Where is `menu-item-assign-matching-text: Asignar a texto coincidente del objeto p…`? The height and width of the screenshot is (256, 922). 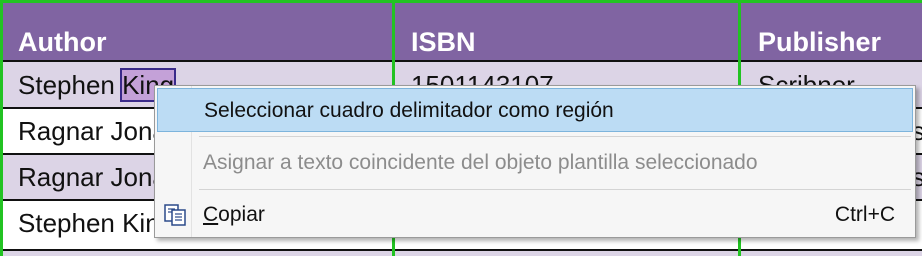 menu-item-assign-matching-text: Asignar a texto coincidente del objeto p… is located at coordinates (535, 163).